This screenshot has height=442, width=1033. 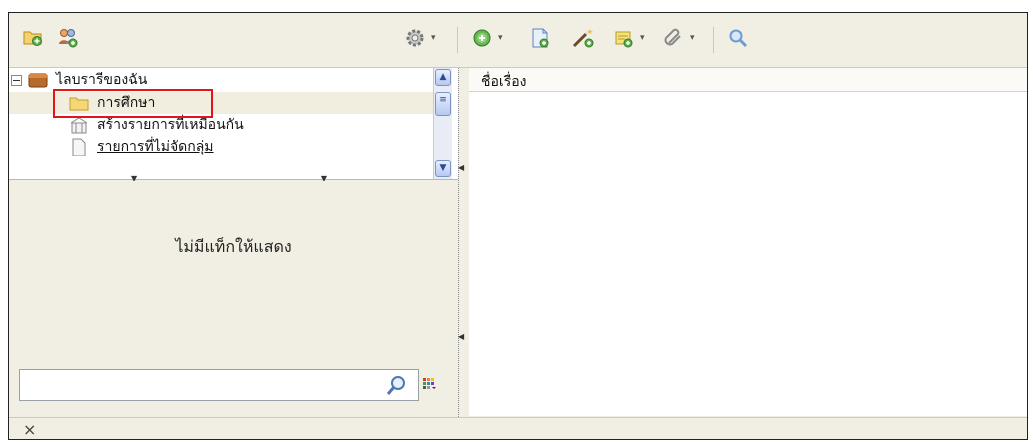 I want to click on close-icon: ×, so click(x=29, y=429).